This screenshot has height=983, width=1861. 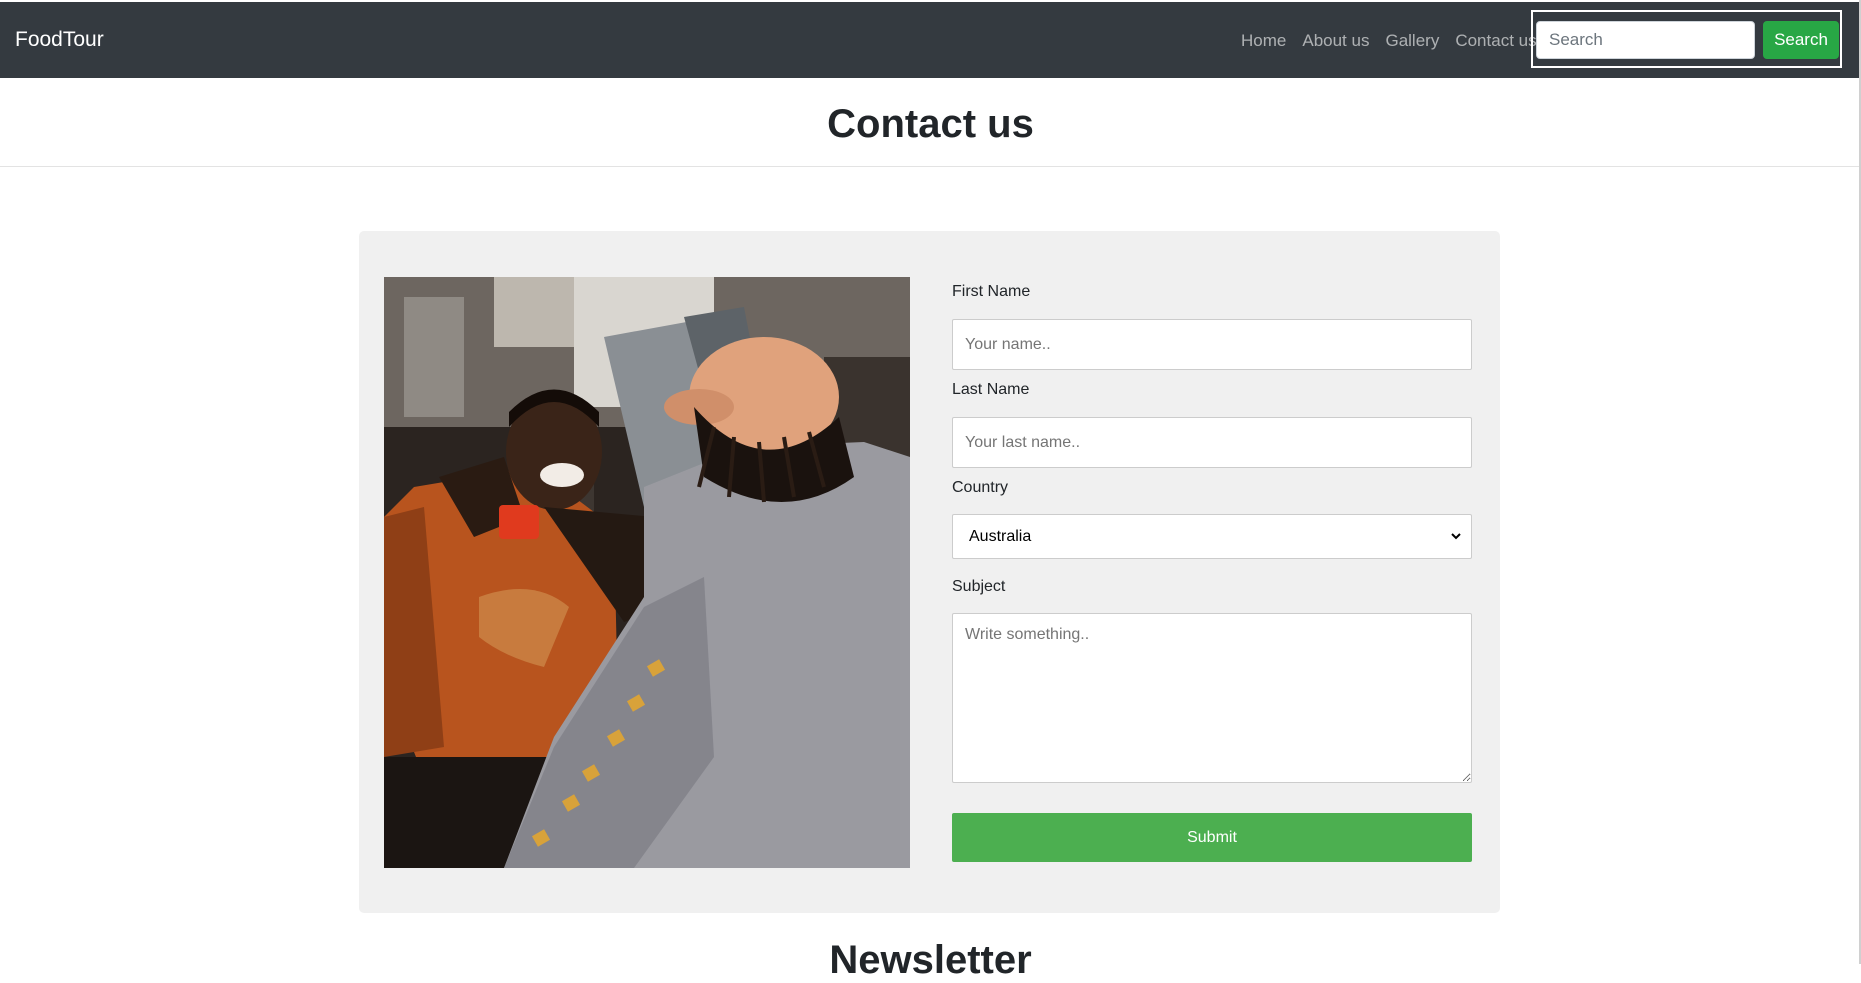 What do you see at coordinates (59, 40) in the screenshot?
I see `brand-logo: FoodTour` at bounding box center [59, 40].